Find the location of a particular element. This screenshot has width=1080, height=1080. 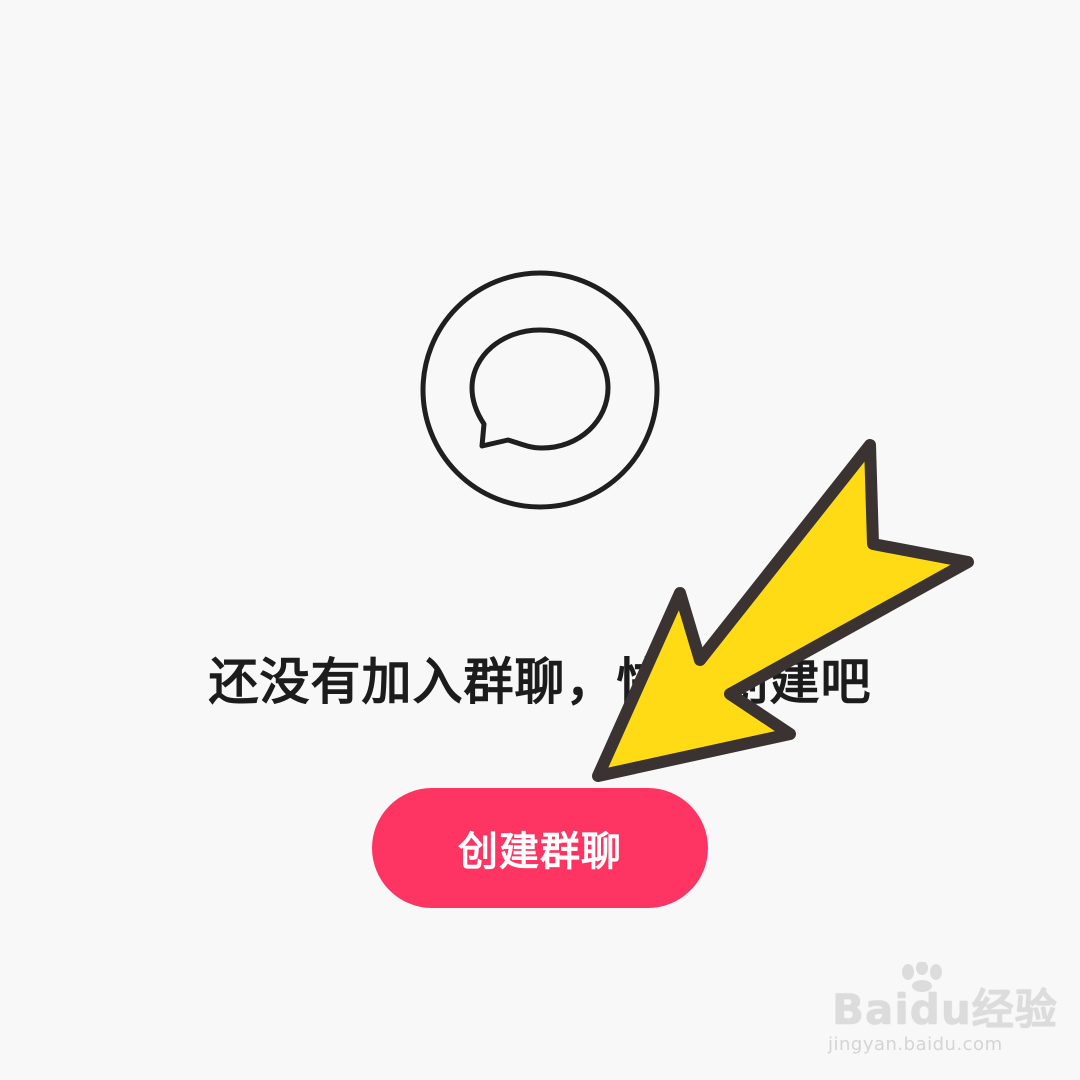

baidu-jingyan-watermark: Baidu经验 jingyan.baidu.com is located at coordinates (940, 1017).